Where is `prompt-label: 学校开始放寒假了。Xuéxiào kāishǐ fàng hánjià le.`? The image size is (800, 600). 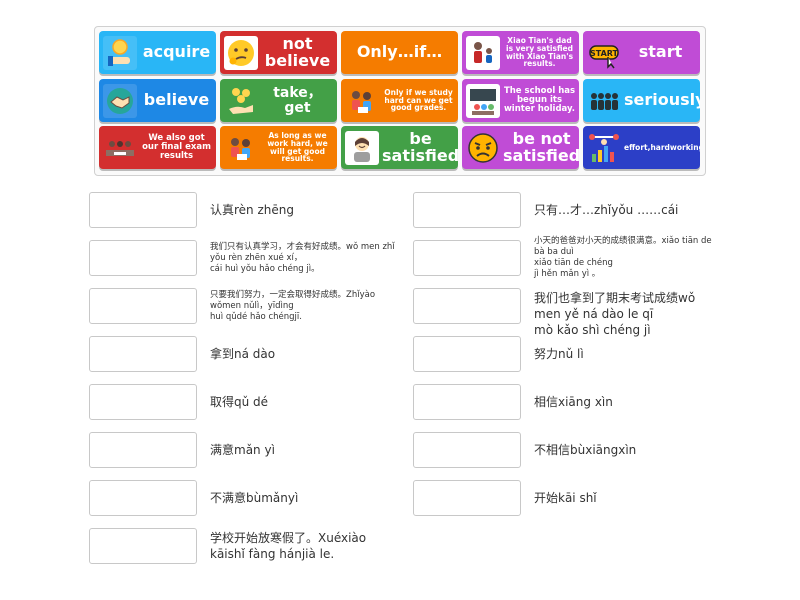
prompt-label: 学校开始放寒假了。Xuéxiào kāishǐ fàng hánjià le. is located at coordinates (288, 546).